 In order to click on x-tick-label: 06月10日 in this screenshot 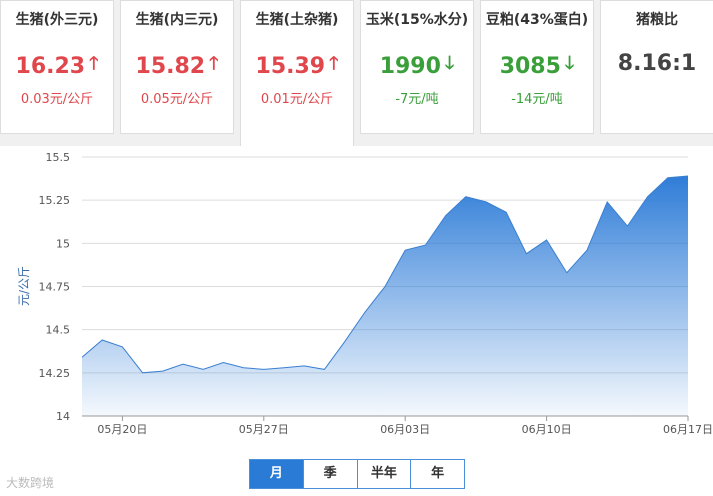, I will do `click(547, 429)`.